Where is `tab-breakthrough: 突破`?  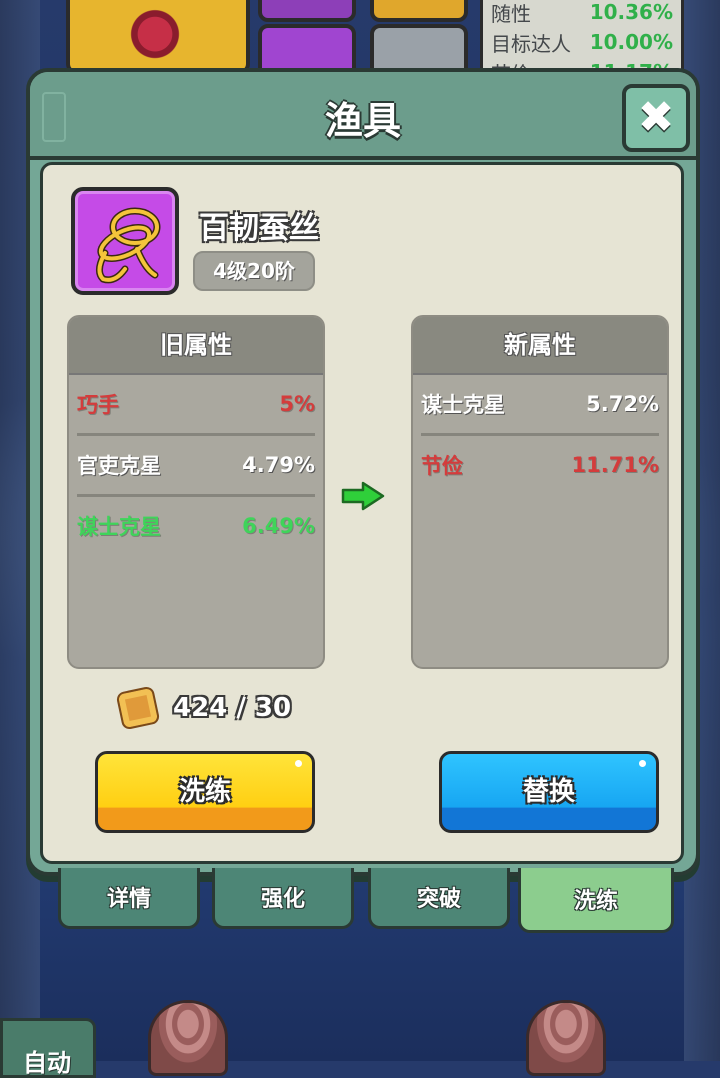
tab-breakthrough: 突破 is located at coordinates (439, 898).